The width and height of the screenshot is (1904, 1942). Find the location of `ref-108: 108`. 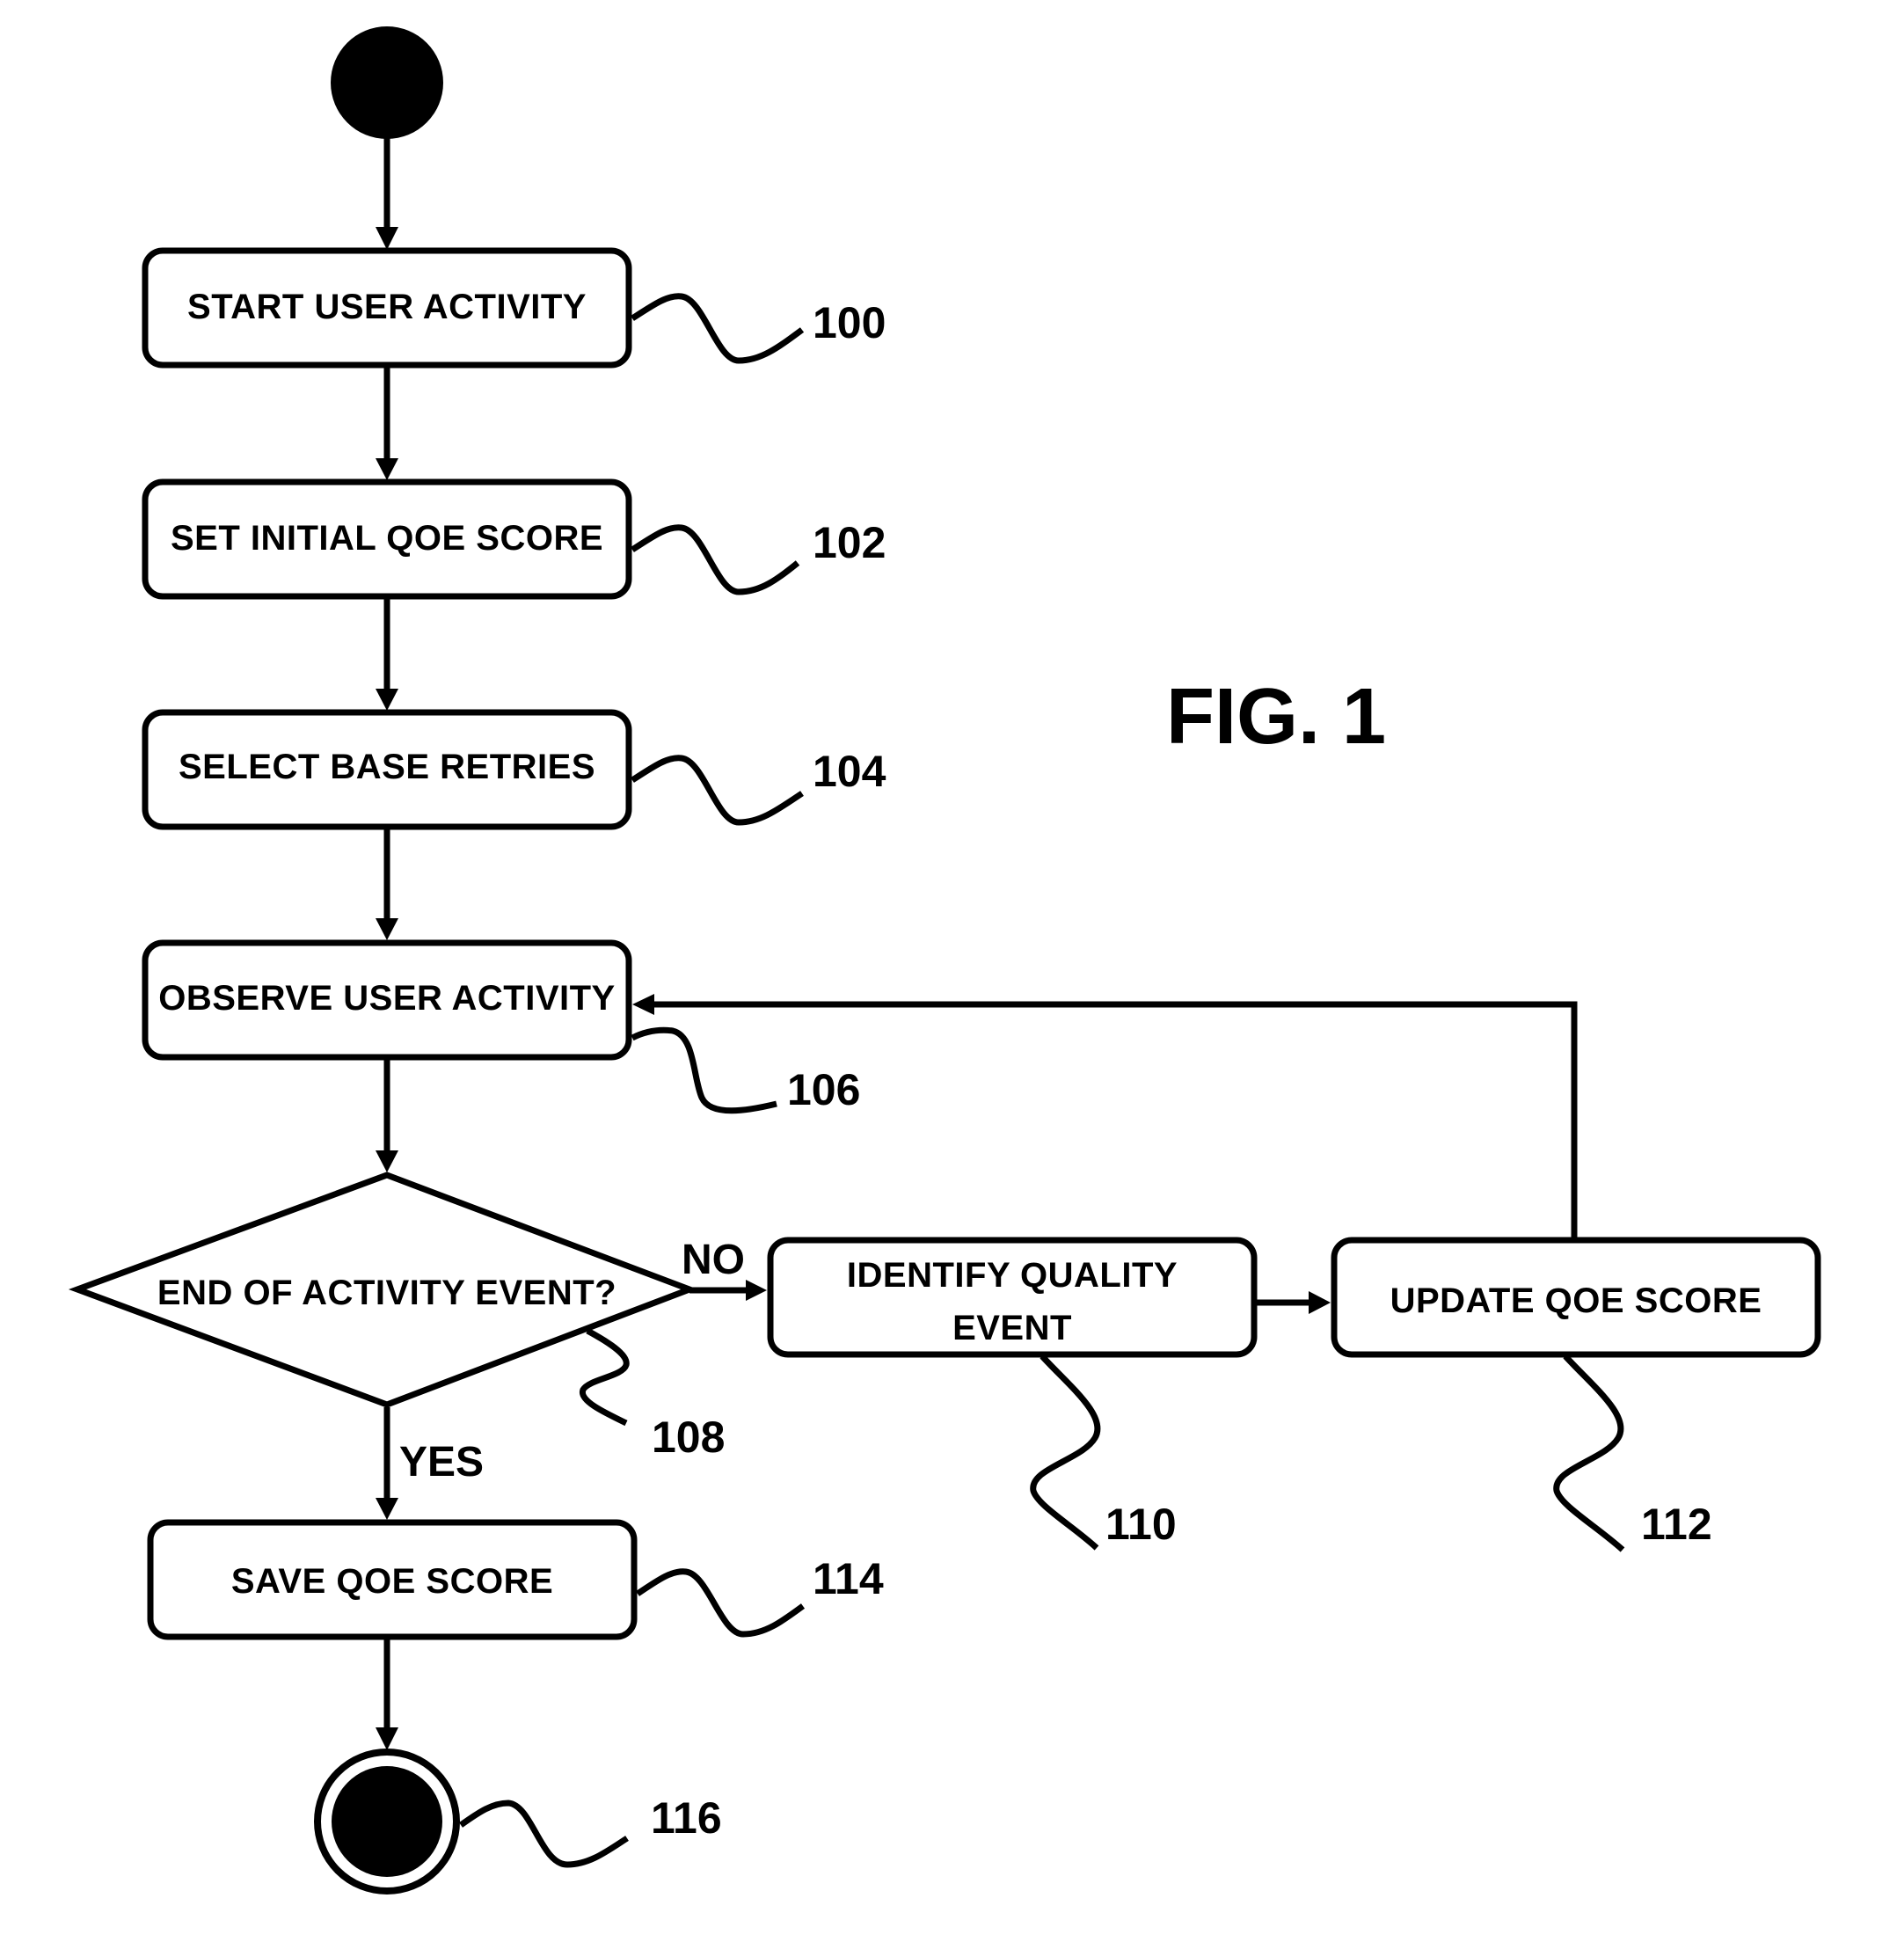

ref-108: 108 is located at coordinates (688, 1437).